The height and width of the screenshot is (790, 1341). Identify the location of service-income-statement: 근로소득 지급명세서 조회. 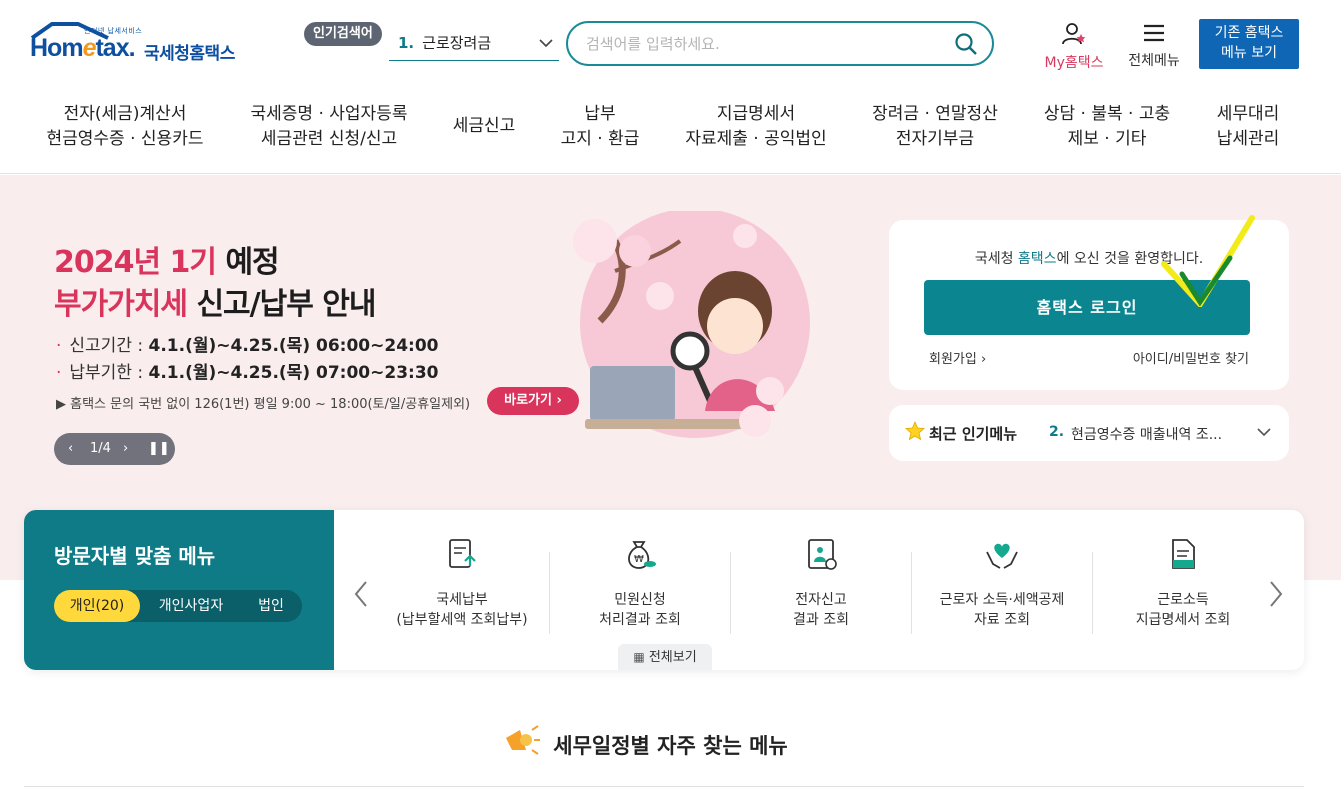
(1183, 585).